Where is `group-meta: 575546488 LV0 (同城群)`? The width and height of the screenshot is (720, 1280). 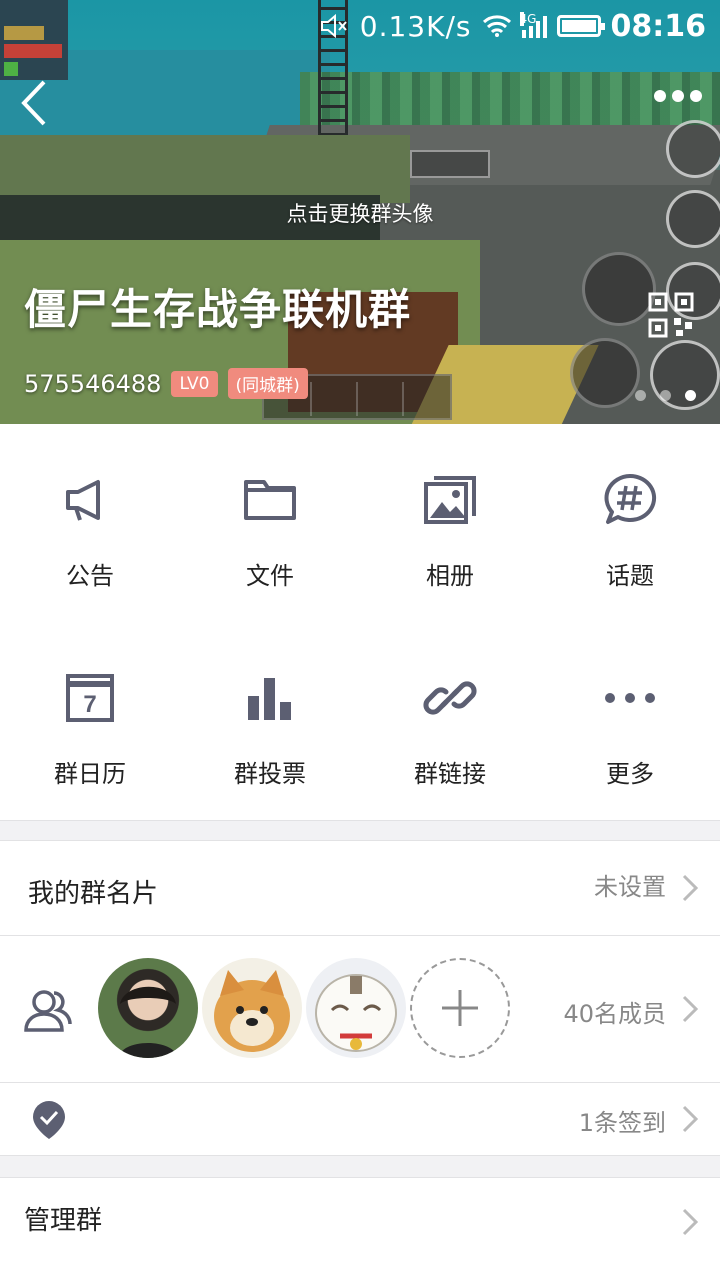 group-meta: 575546488 LV0 (同城群) is located at coordinates (166, 383).